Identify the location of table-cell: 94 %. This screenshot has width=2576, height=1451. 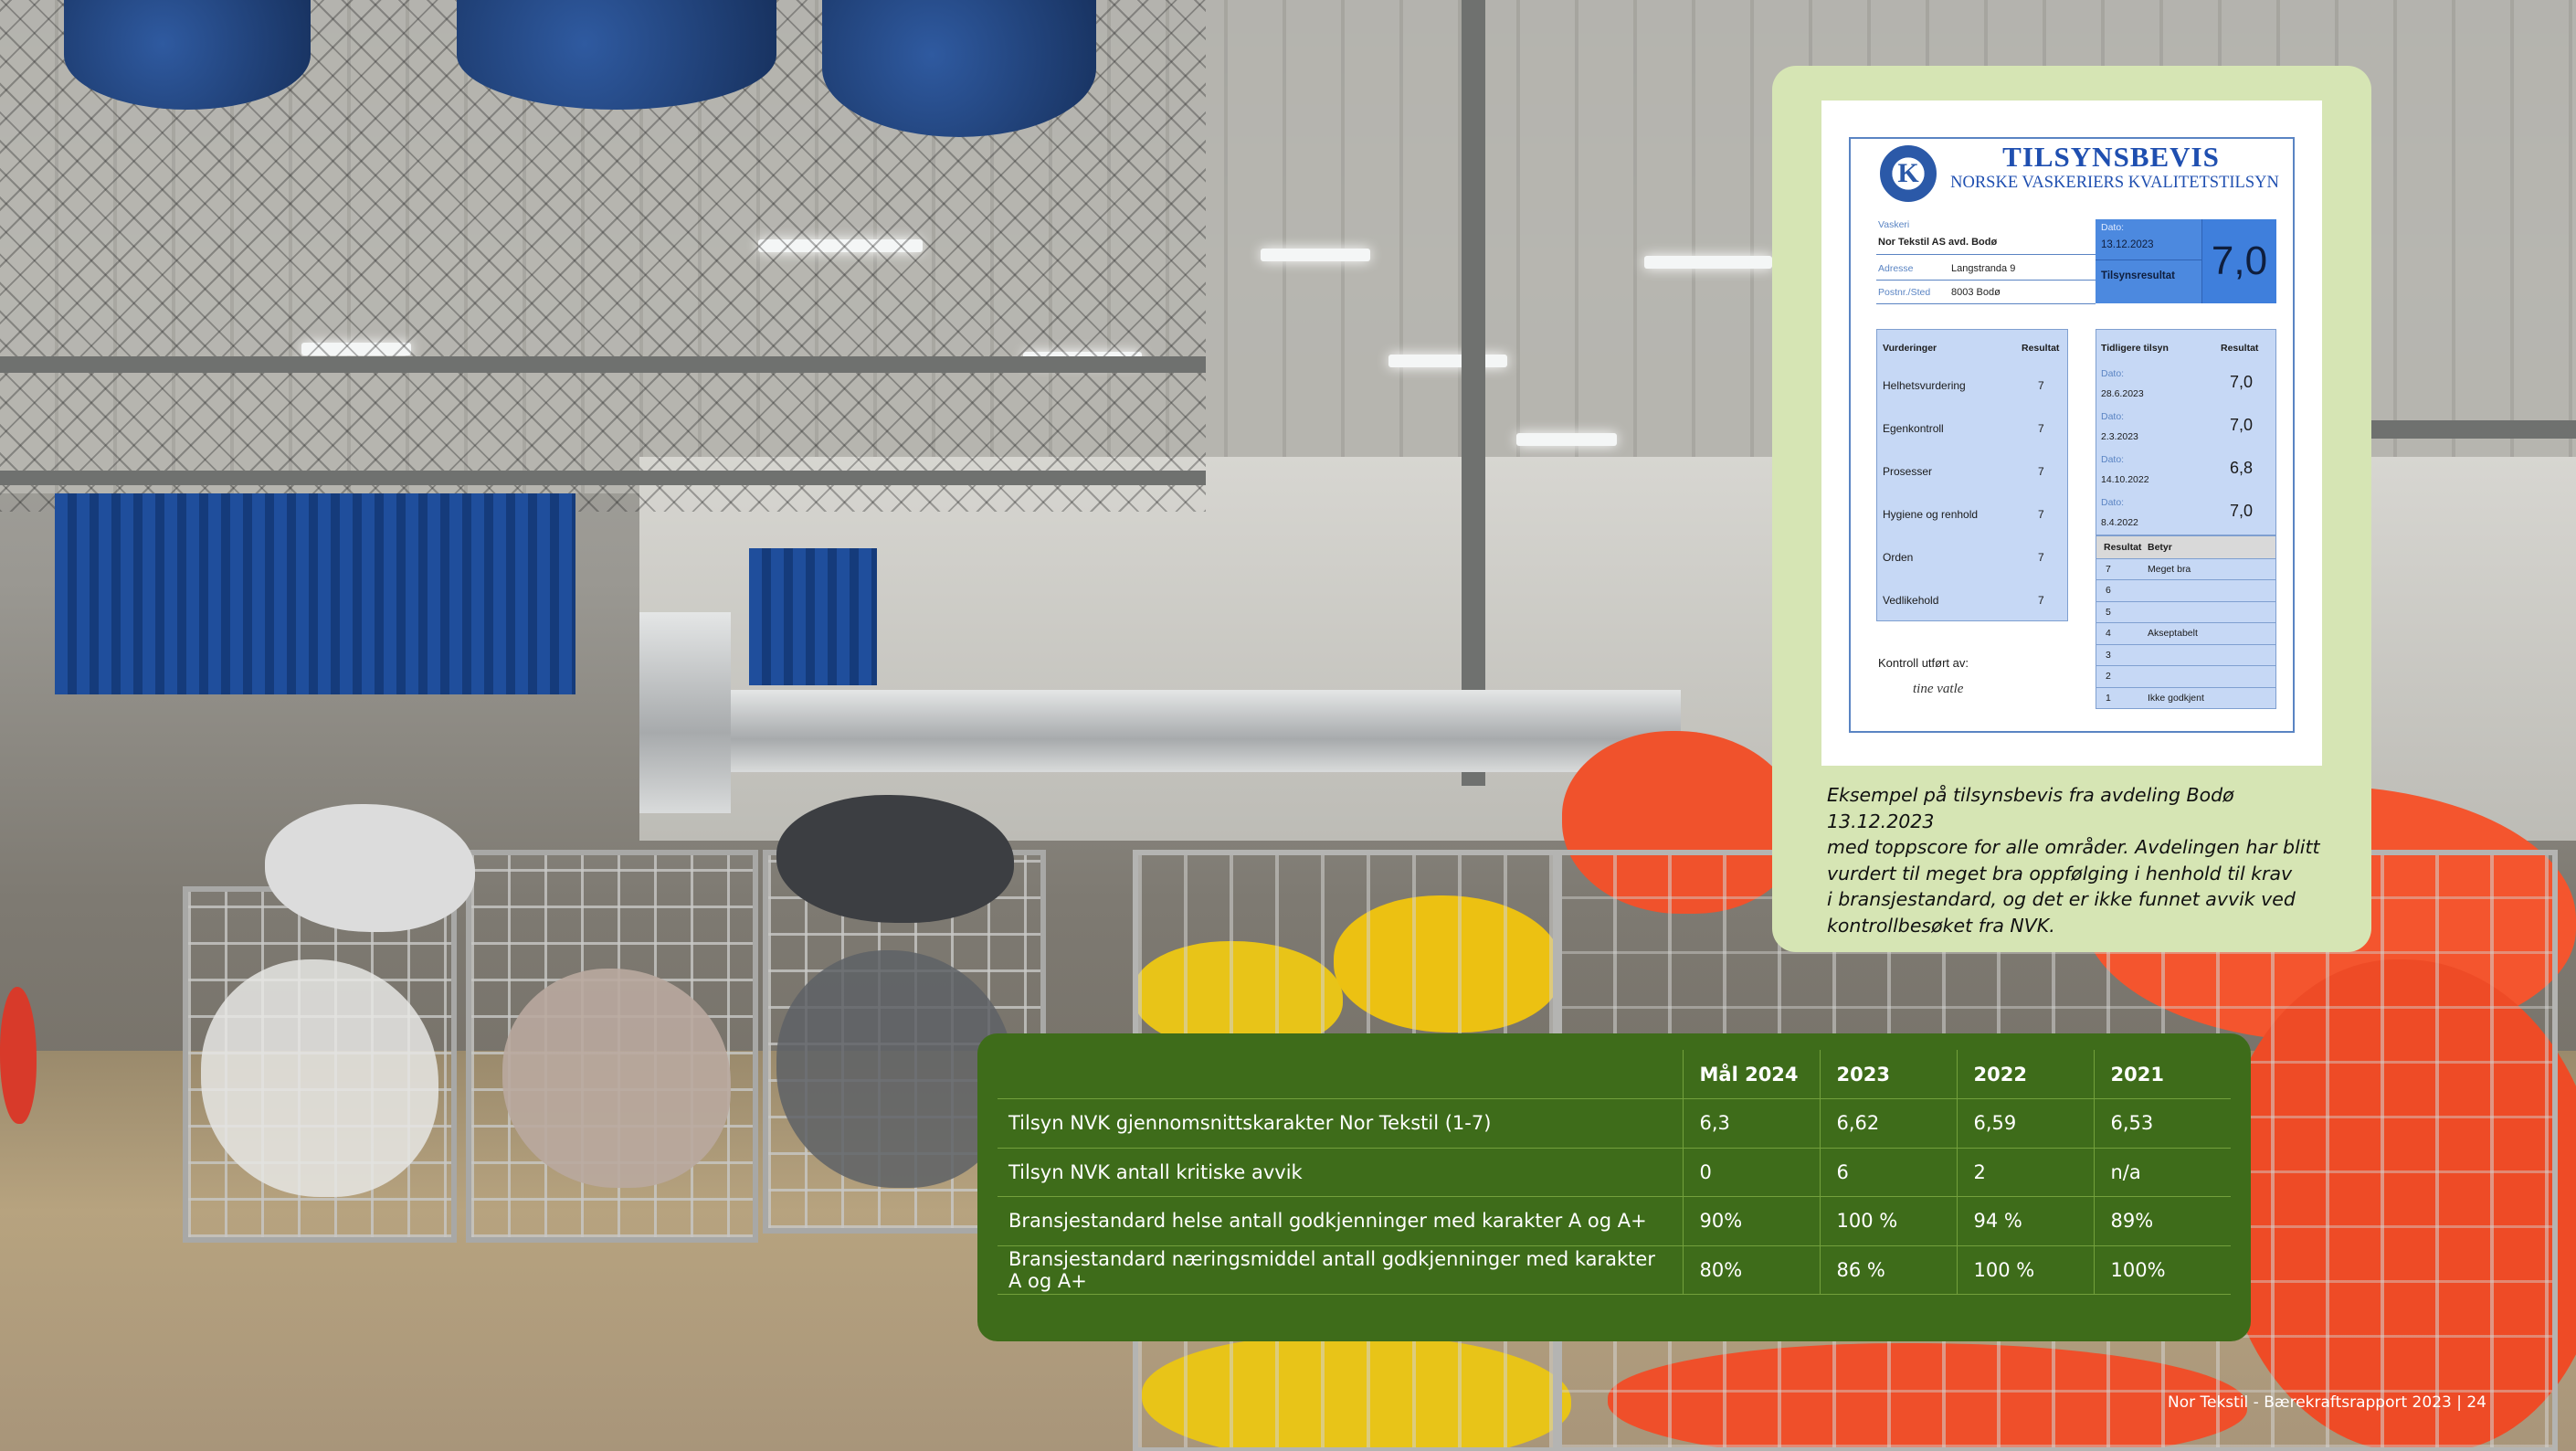
(2025, 1221).